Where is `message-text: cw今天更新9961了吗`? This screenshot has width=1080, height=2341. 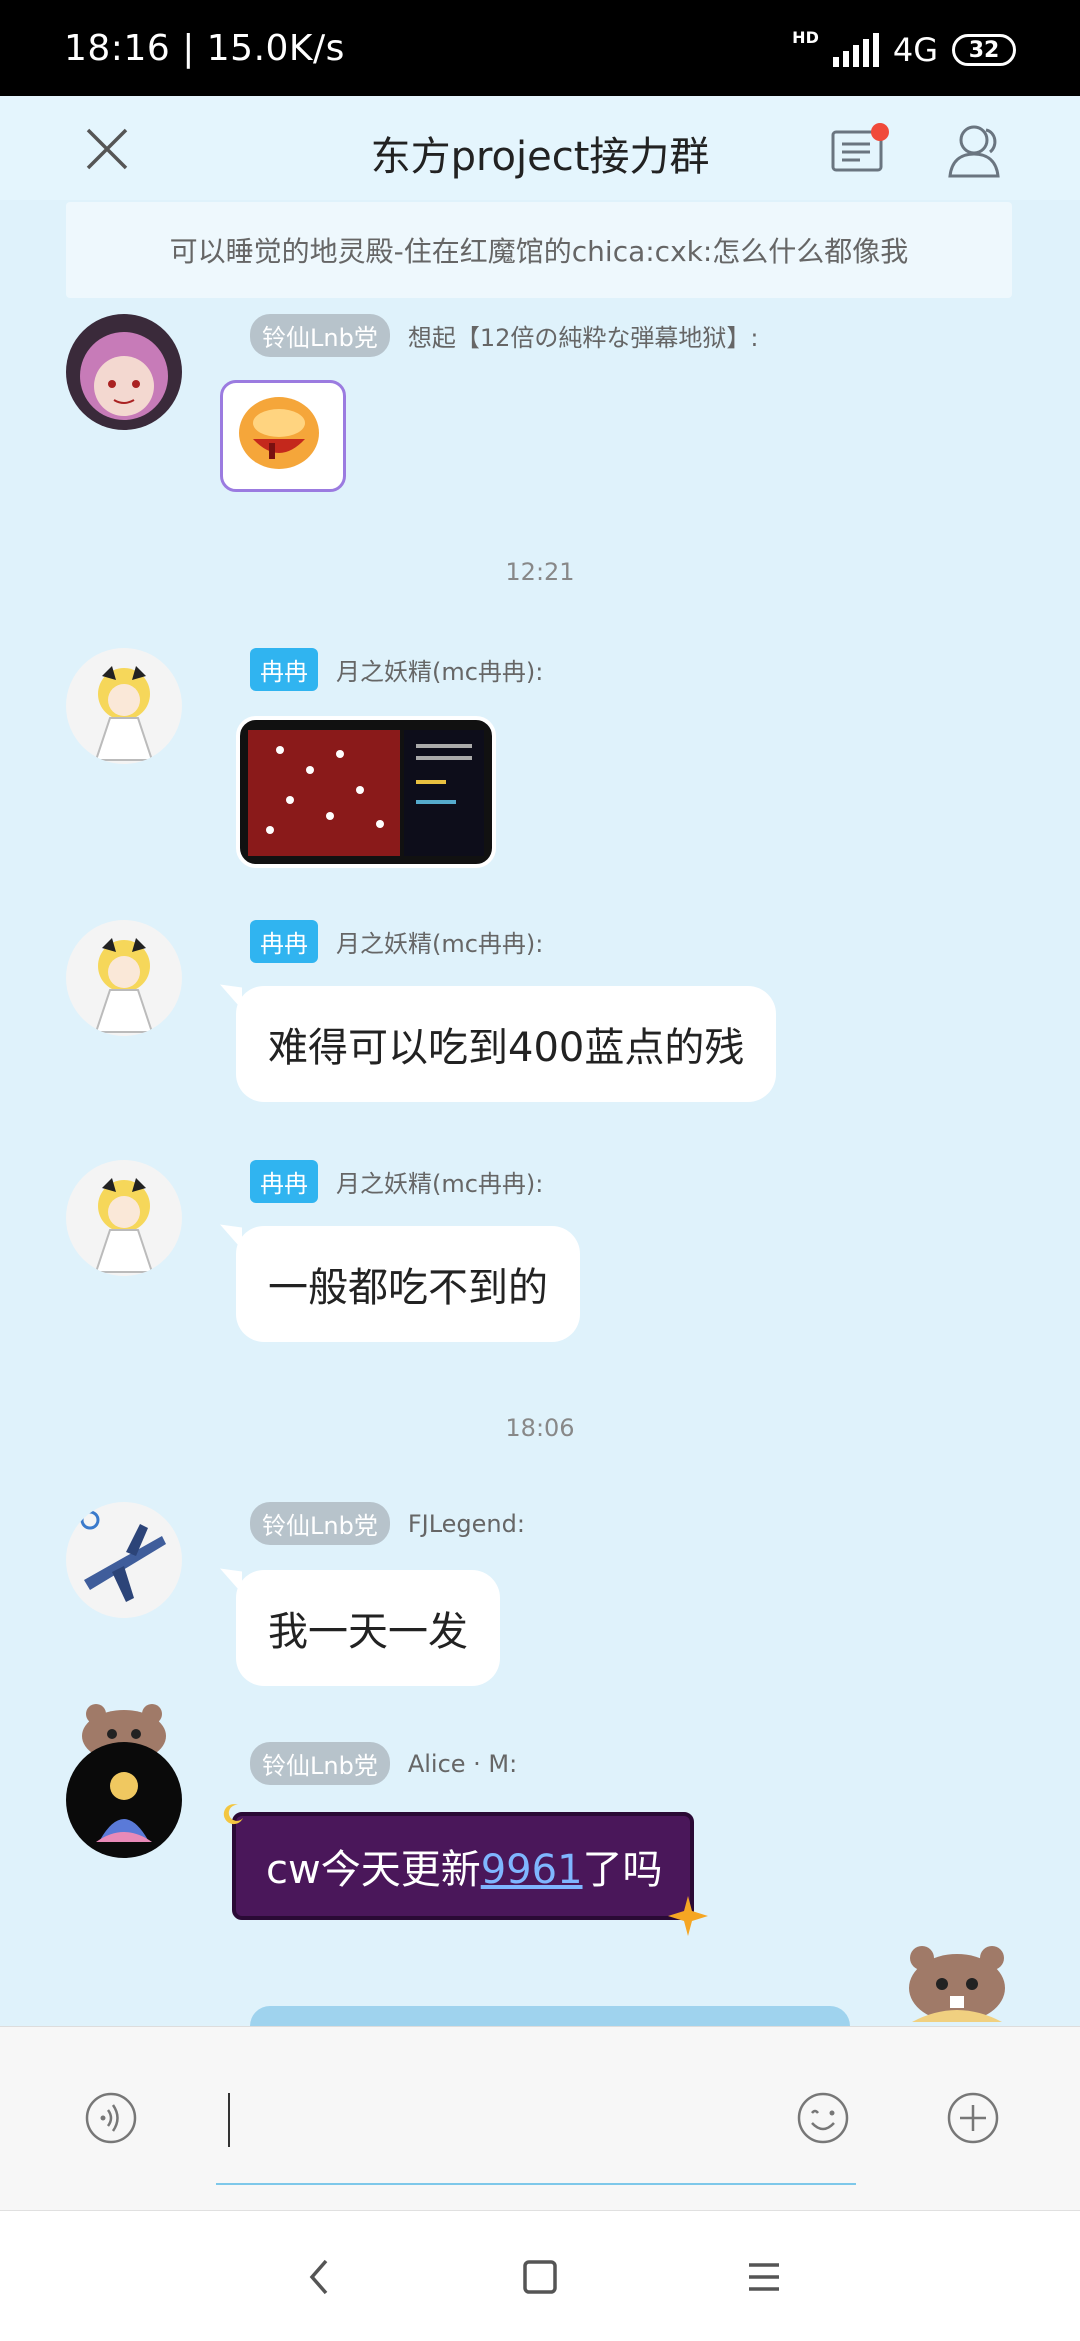
message-text: cw今天更新9961了吗 is located at coordinates (464, 1866).